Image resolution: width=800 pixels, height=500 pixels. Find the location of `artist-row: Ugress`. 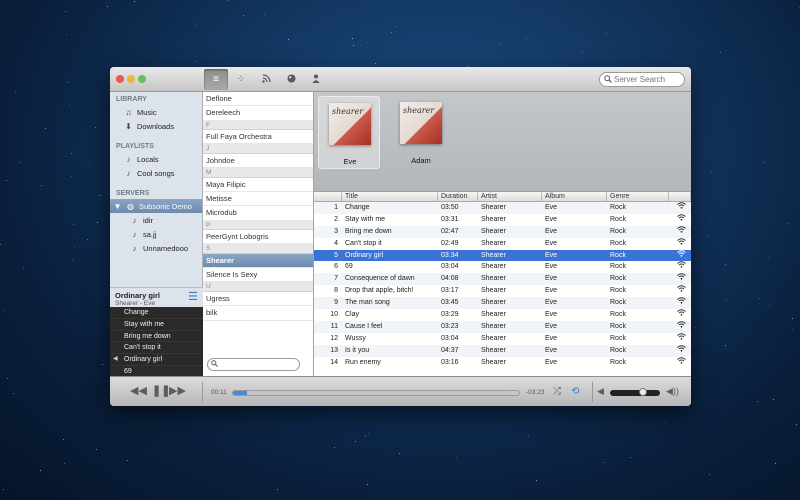

artist-row: Ugress is located at coordinates (258, 299).